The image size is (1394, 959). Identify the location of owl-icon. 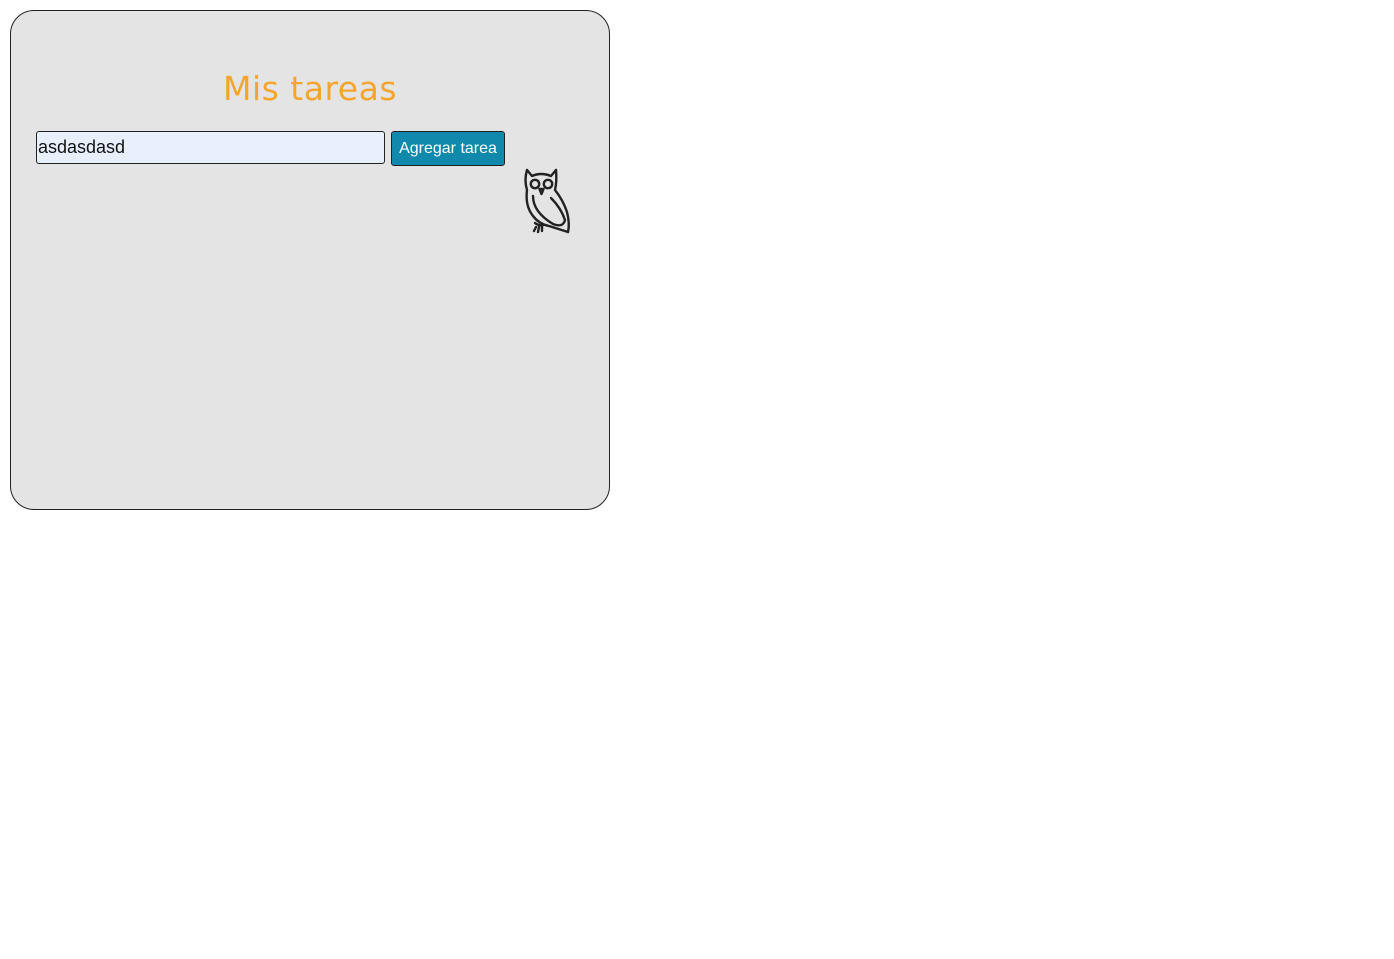
(547, 201).